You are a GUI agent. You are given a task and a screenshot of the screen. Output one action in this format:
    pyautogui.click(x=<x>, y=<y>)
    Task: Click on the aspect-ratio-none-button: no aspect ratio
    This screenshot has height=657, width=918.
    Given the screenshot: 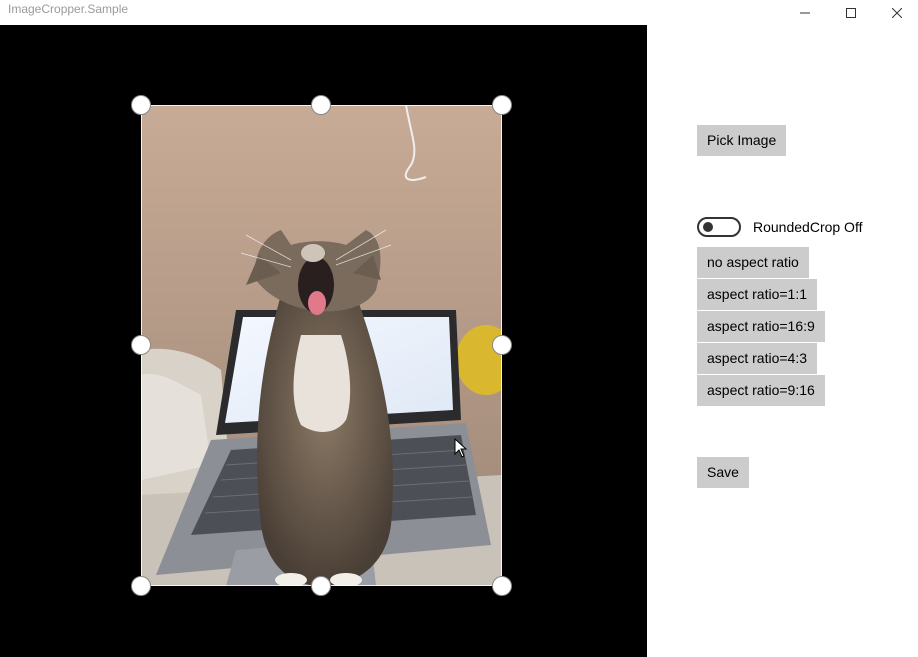 What is the action you would take?
    pyautogui.click(x=753, y=262)
    